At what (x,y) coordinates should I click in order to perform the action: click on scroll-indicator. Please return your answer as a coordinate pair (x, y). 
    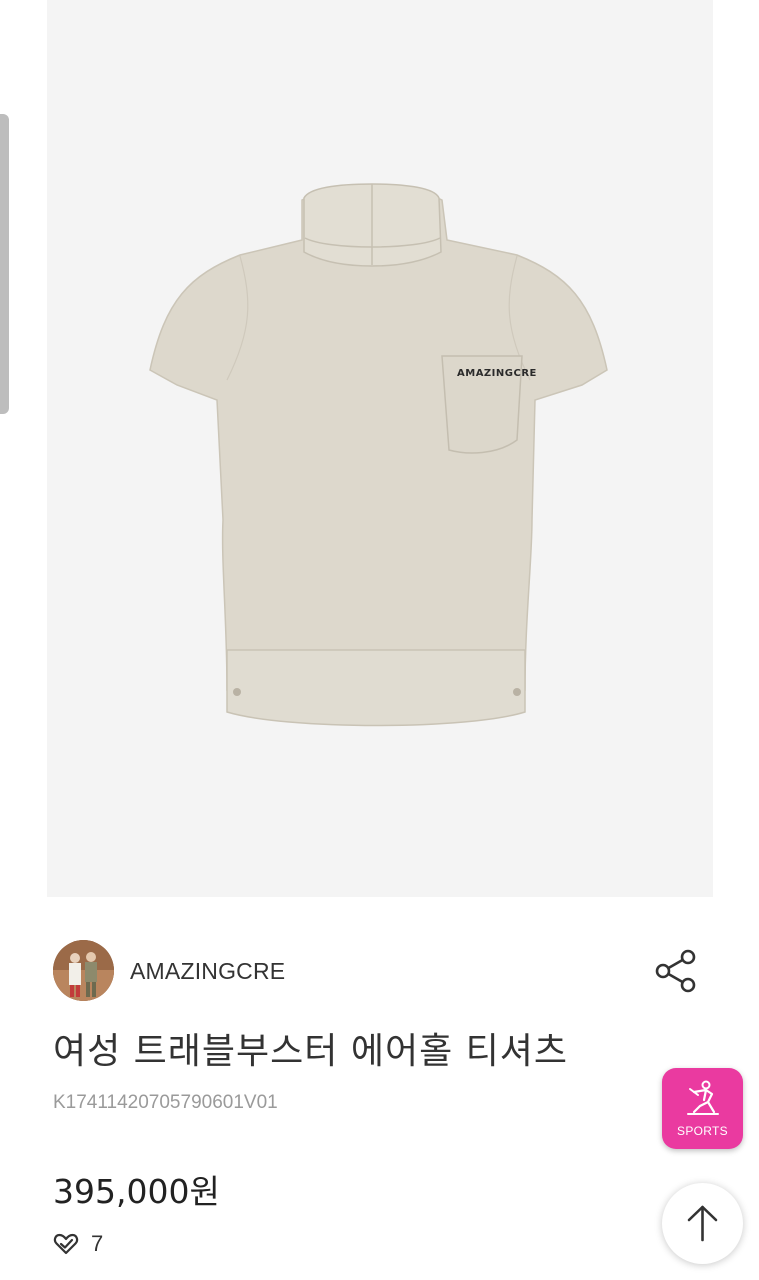
    Looking at the image, I should click on (4, 264).